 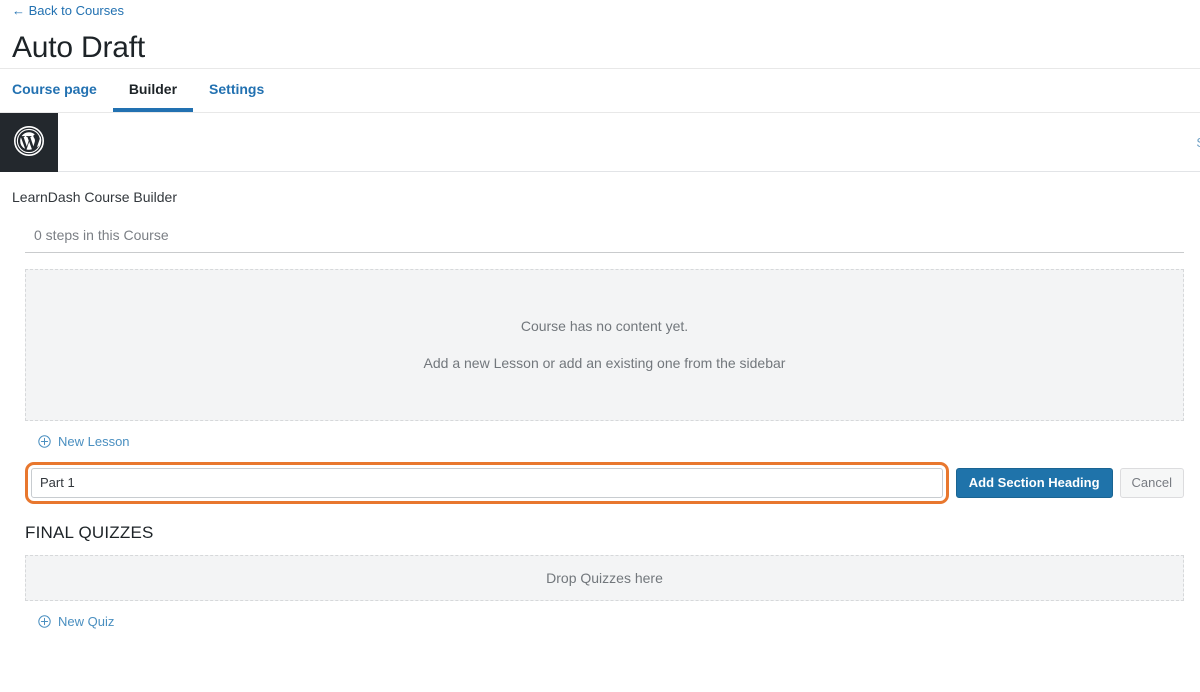 What do you see at coordinates (94, 441) in the screenshot?
I see `new-lesson-label: New Lesson` at bounding box center [94, 441].